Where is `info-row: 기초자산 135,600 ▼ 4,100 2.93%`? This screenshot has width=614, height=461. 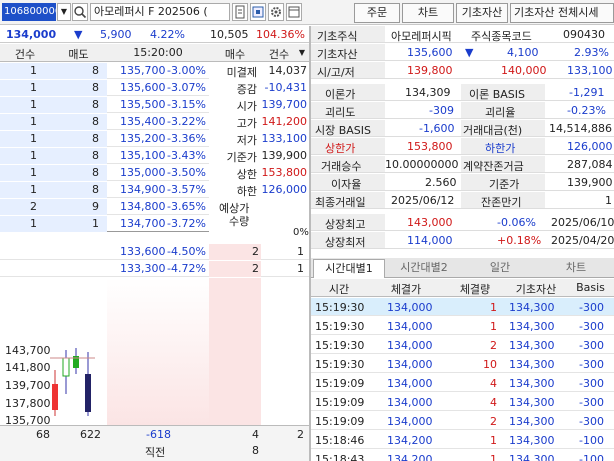 info-row: 기초자산 135,600 ▼ 4,100 2.93% is located at coordinates (462, 52).